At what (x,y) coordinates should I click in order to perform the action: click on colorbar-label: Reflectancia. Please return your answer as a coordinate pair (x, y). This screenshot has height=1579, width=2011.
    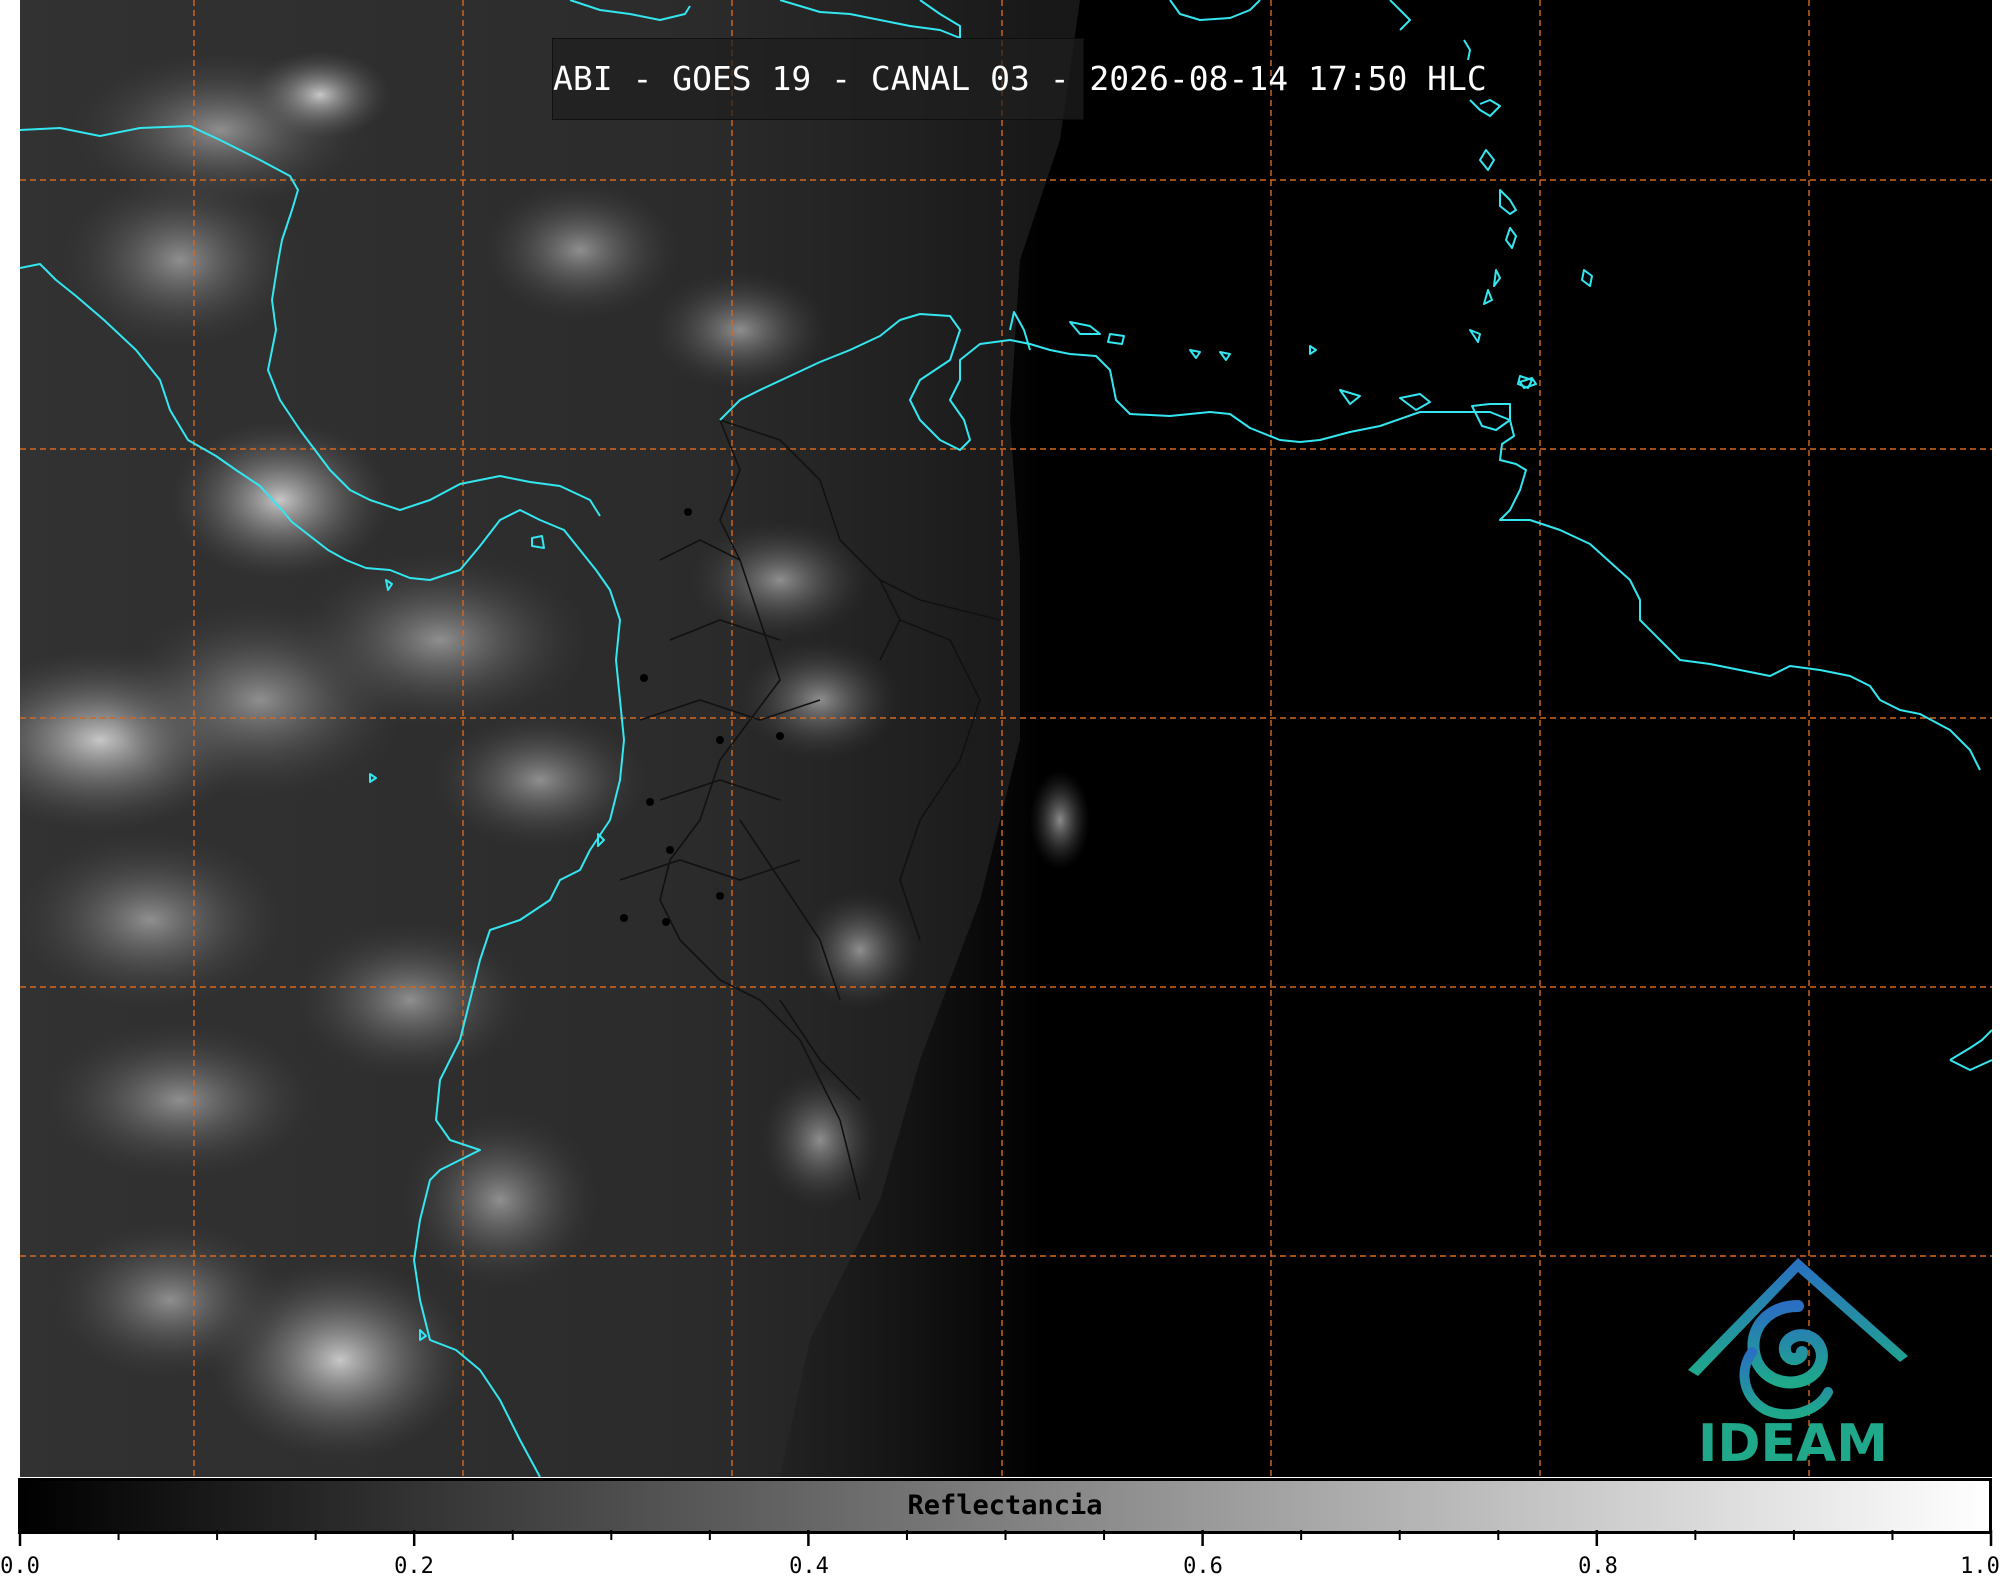
    Looking at the image, I should click on (1005, 1505).